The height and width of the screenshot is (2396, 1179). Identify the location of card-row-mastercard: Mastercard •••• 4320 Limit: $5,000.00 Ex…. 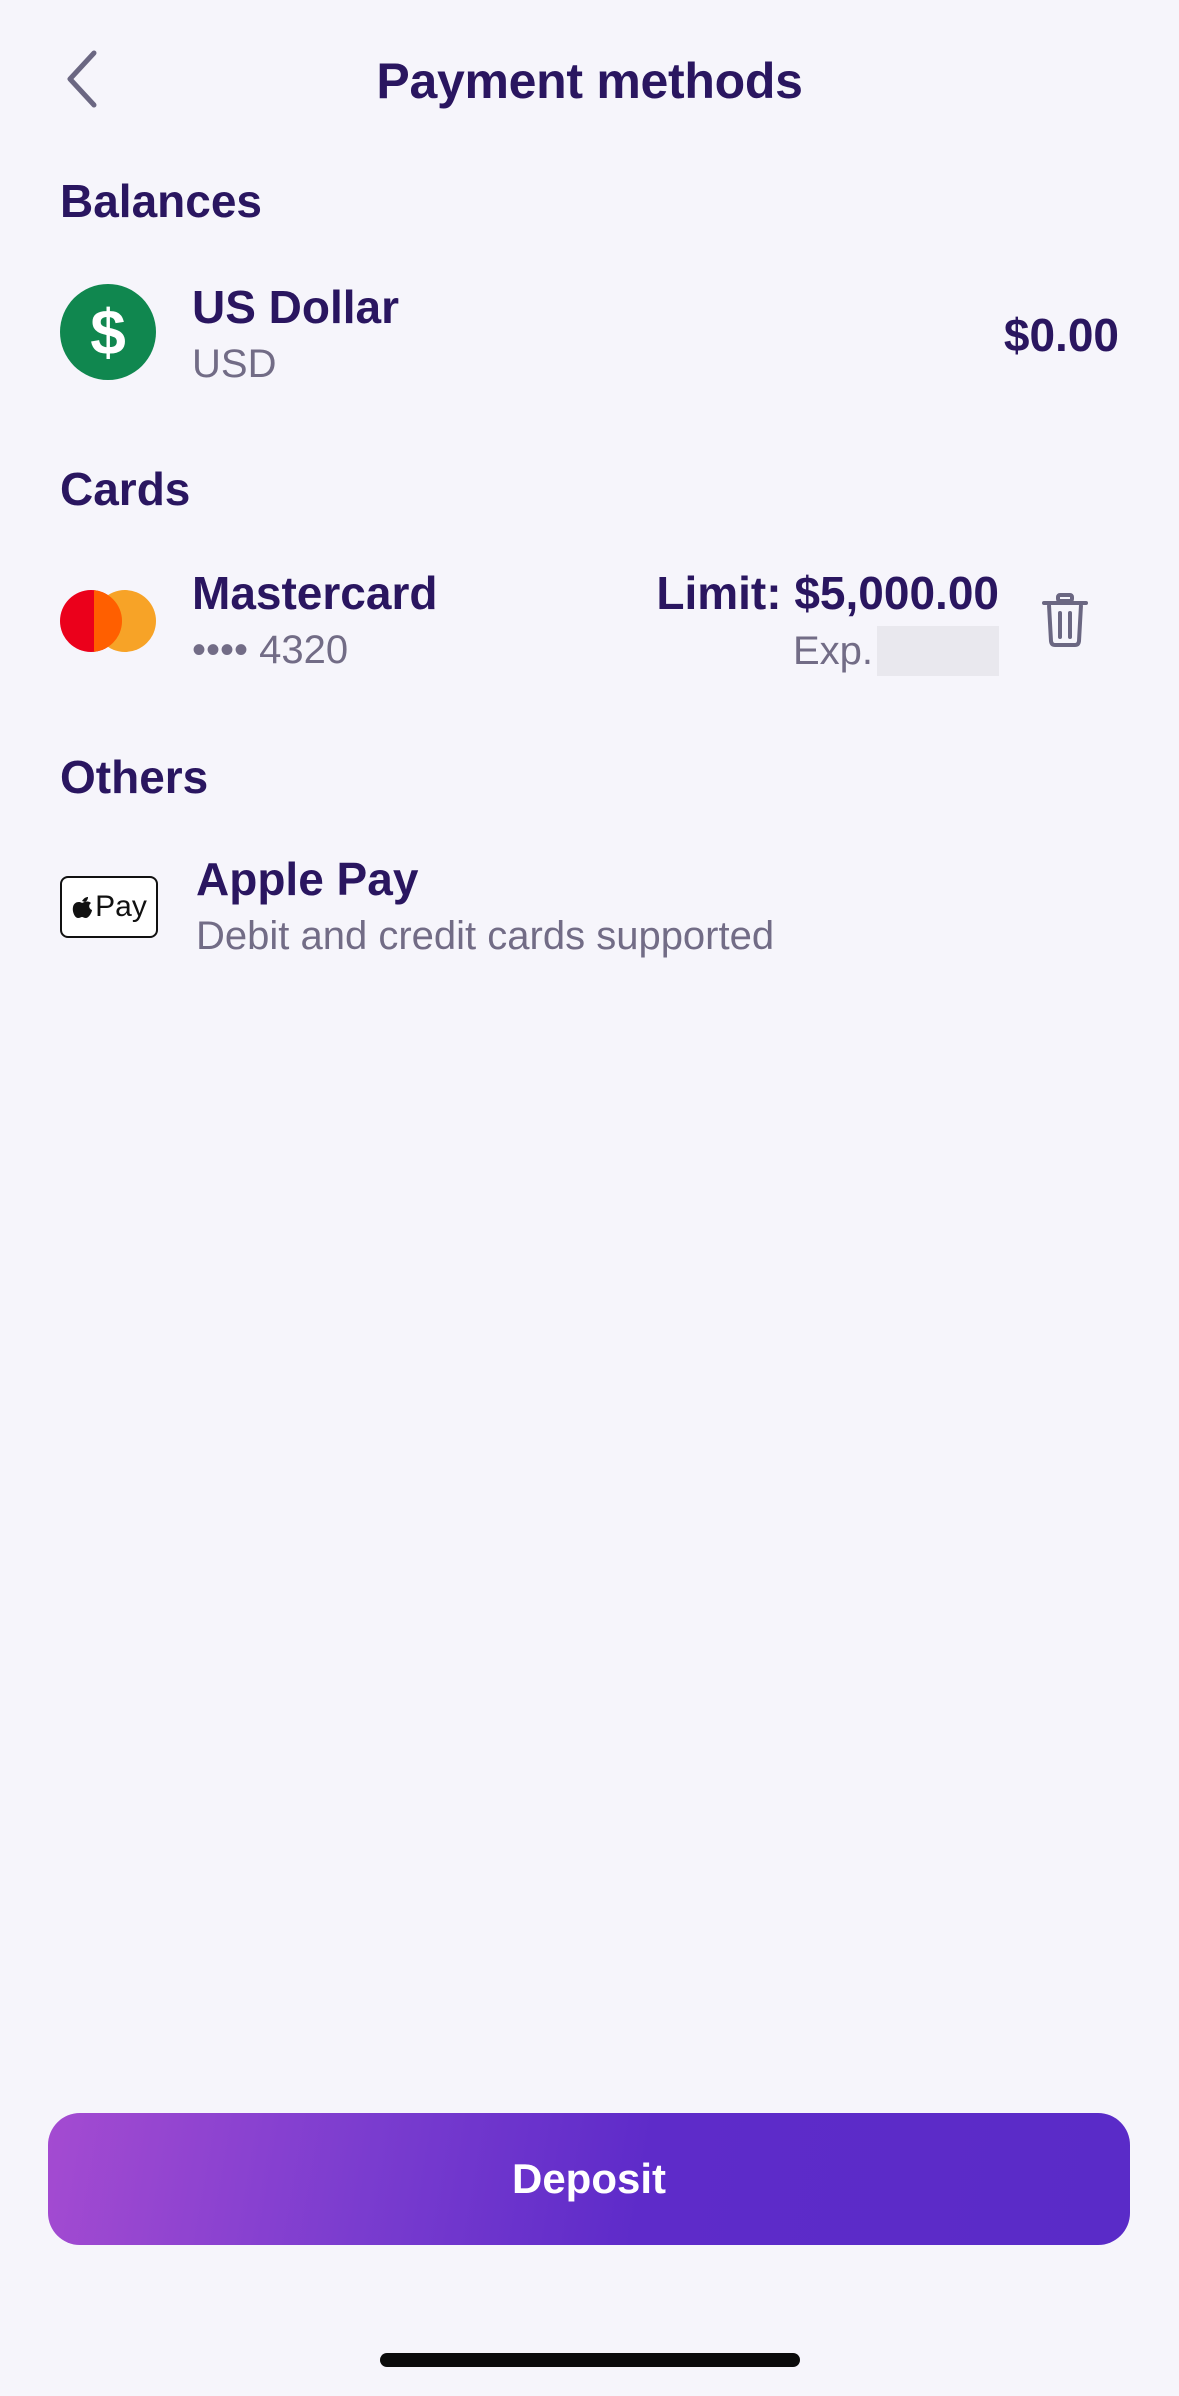
(589, 621).